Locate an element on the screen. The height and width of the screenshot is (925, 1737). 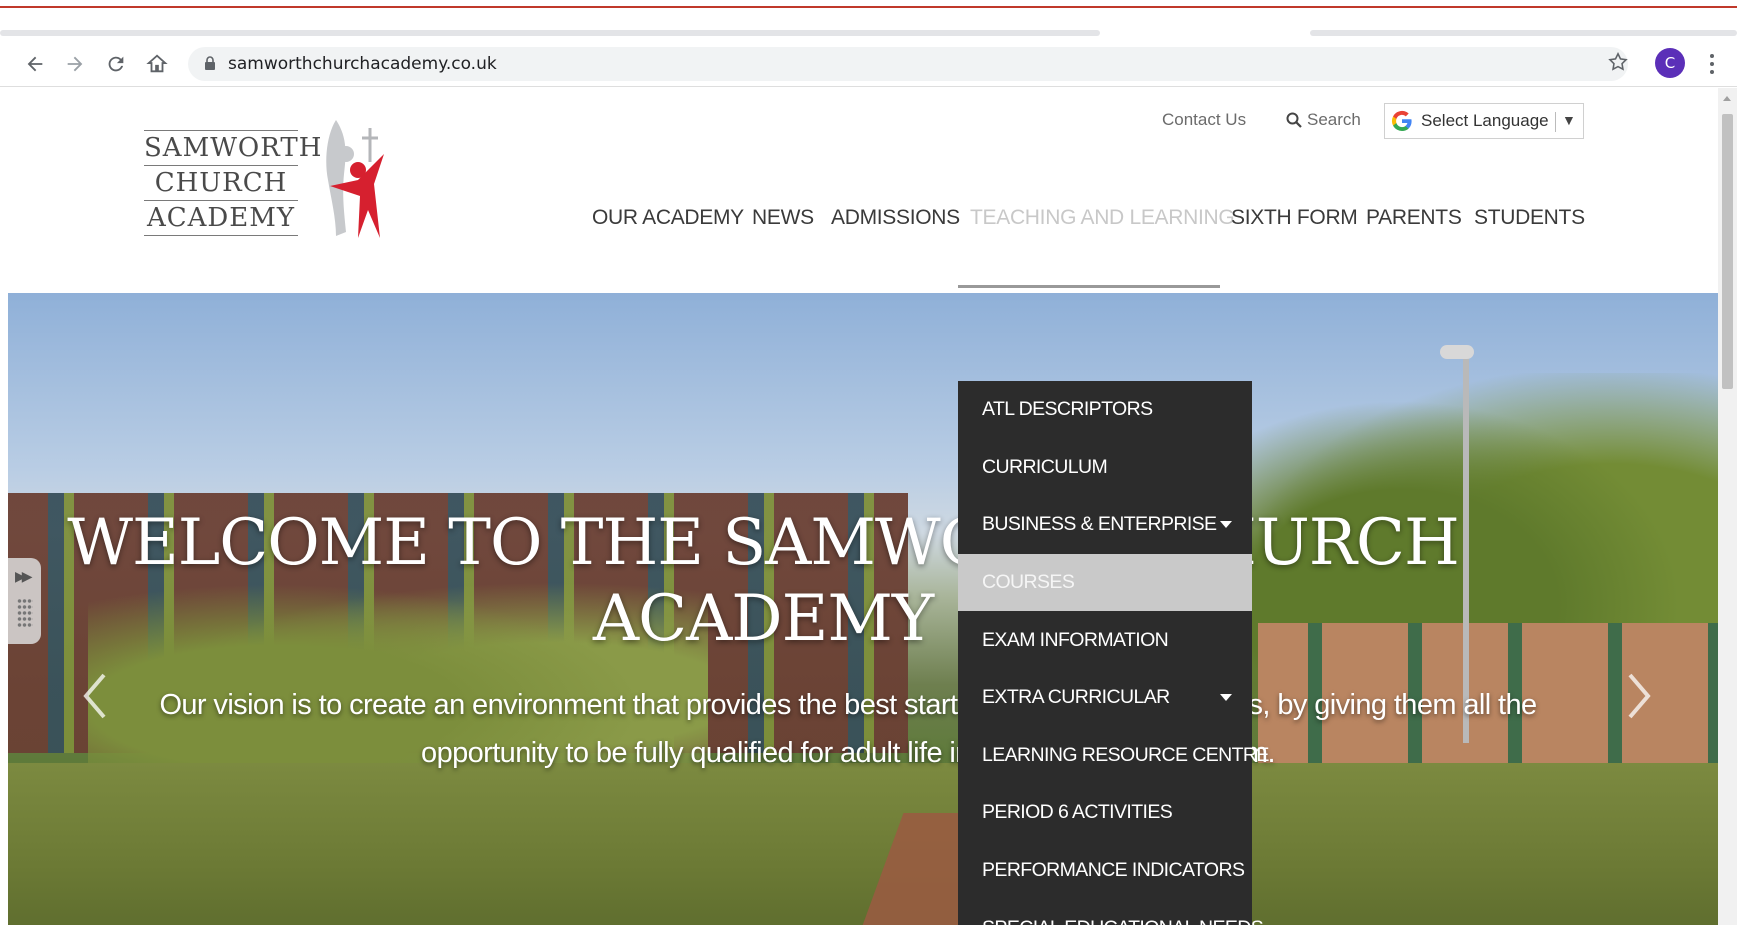
menu-item-exam-information: EXAM INFORMATION is located at coordinates (1105, 640).